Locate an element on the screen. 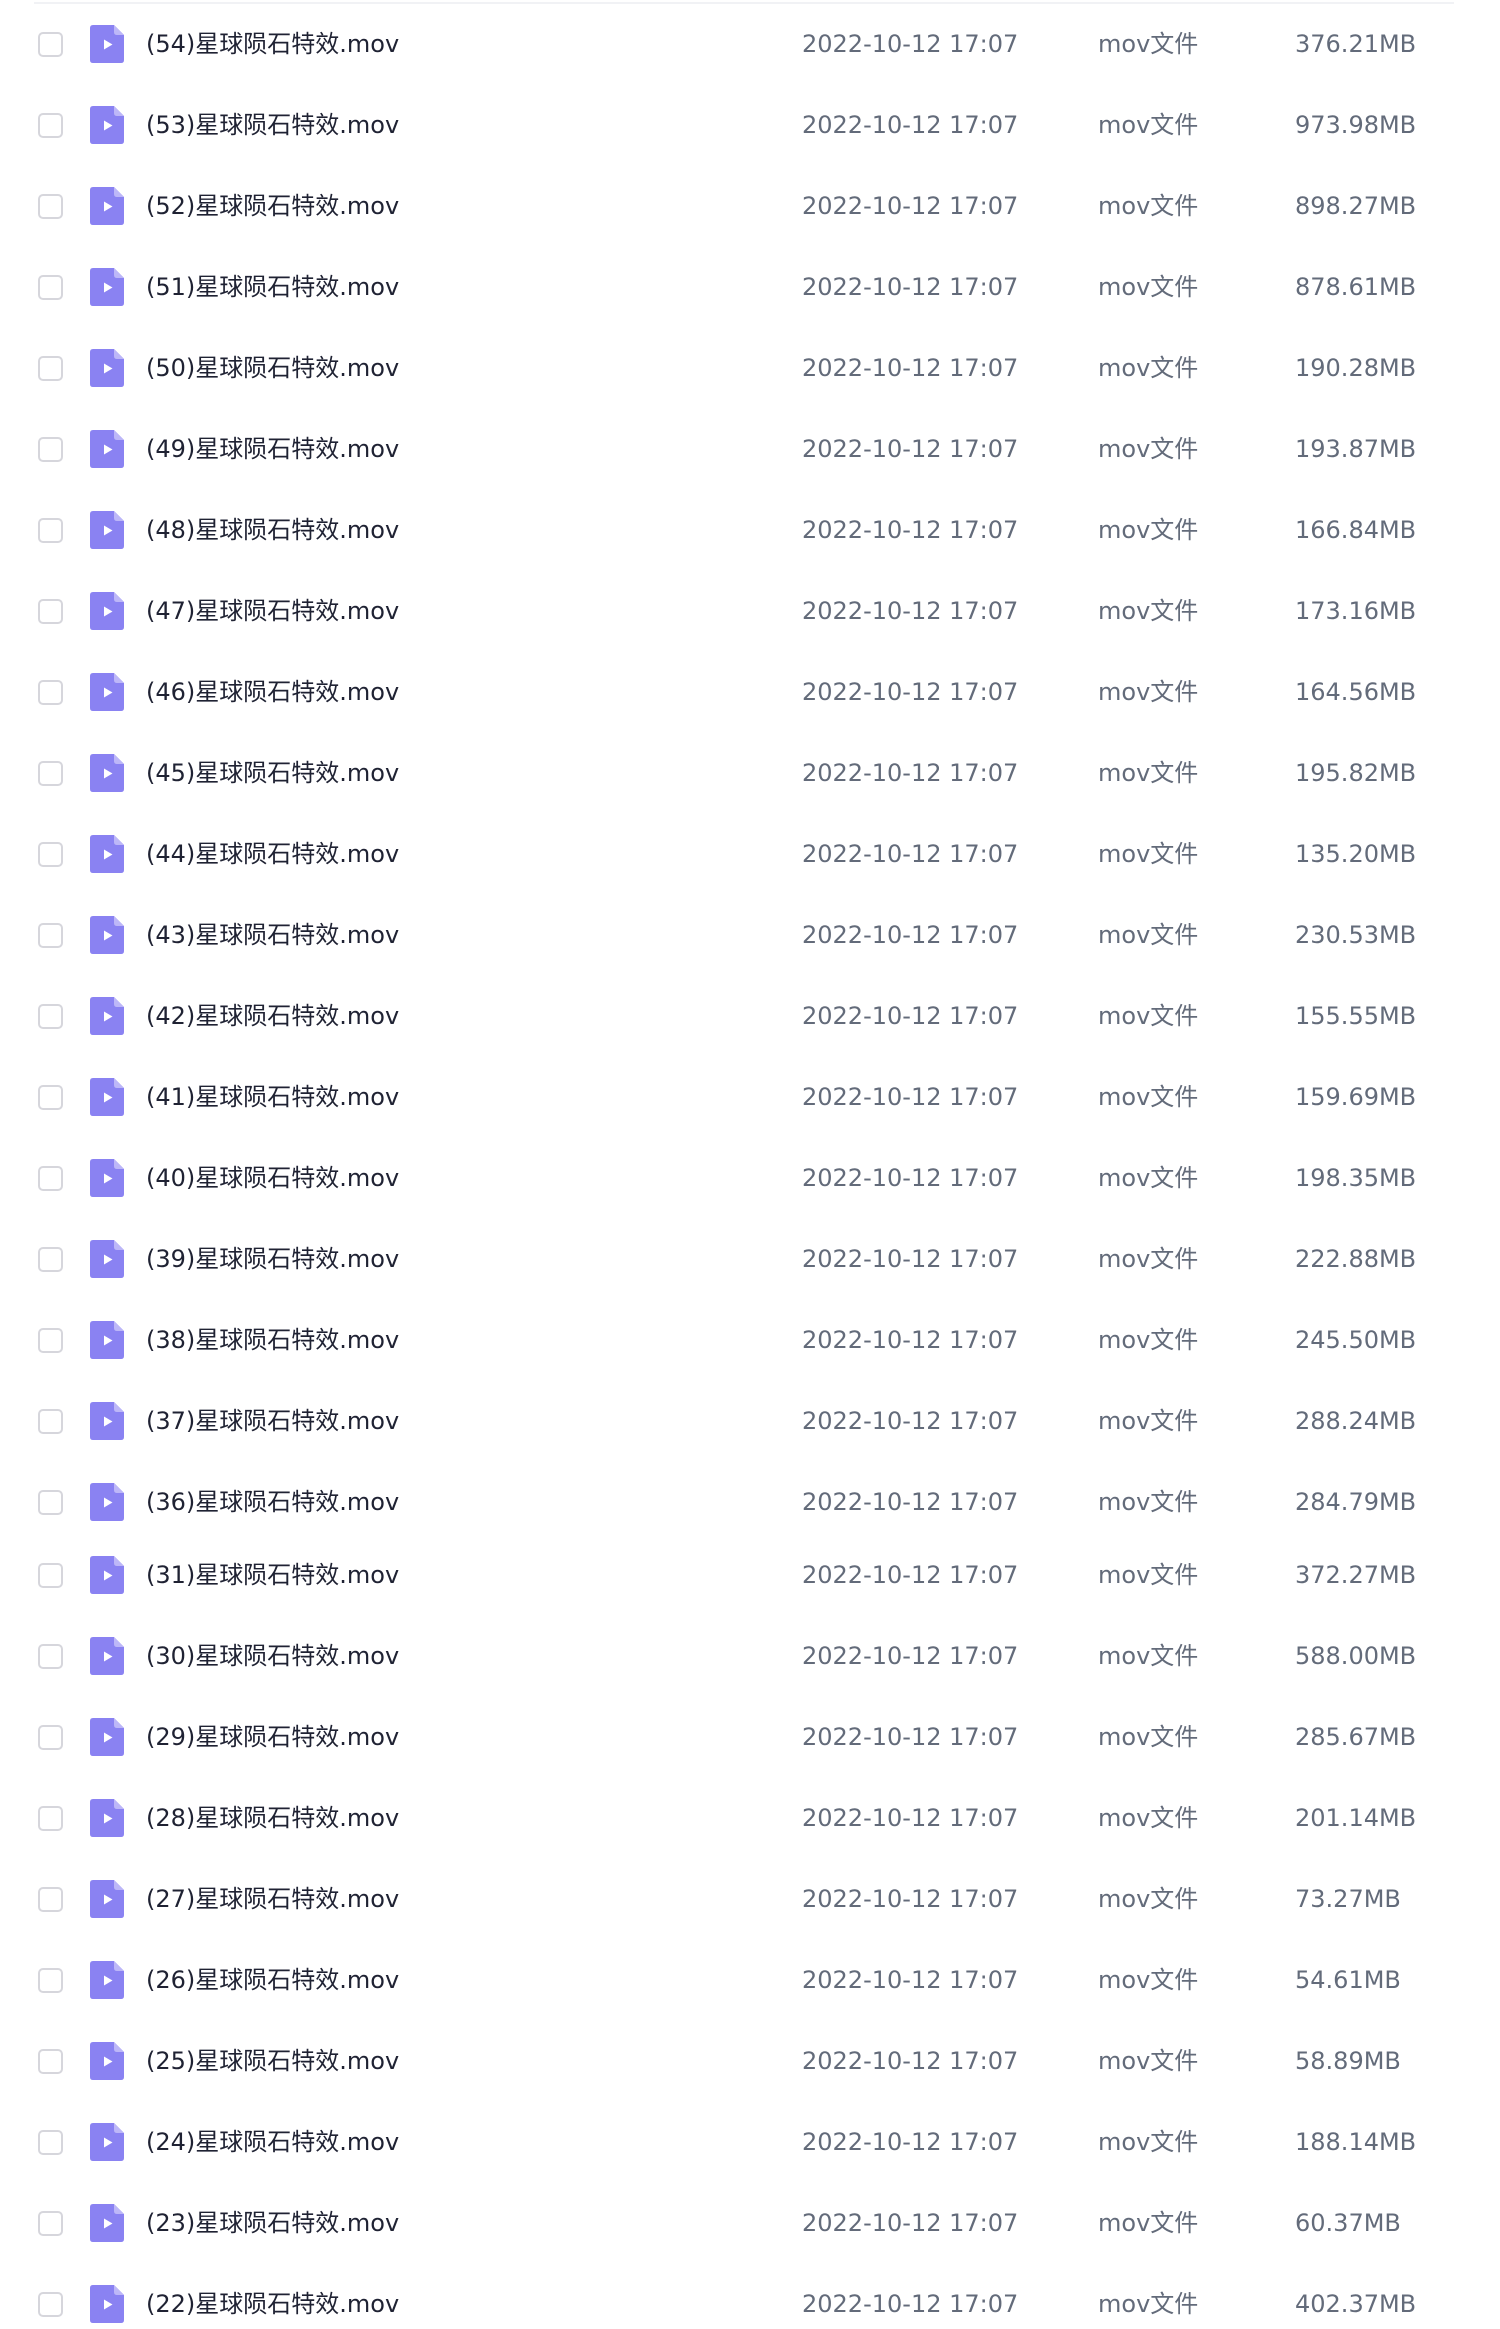  file-name: (51)星球陨石特效.mov is located at coordinates (272, 287).